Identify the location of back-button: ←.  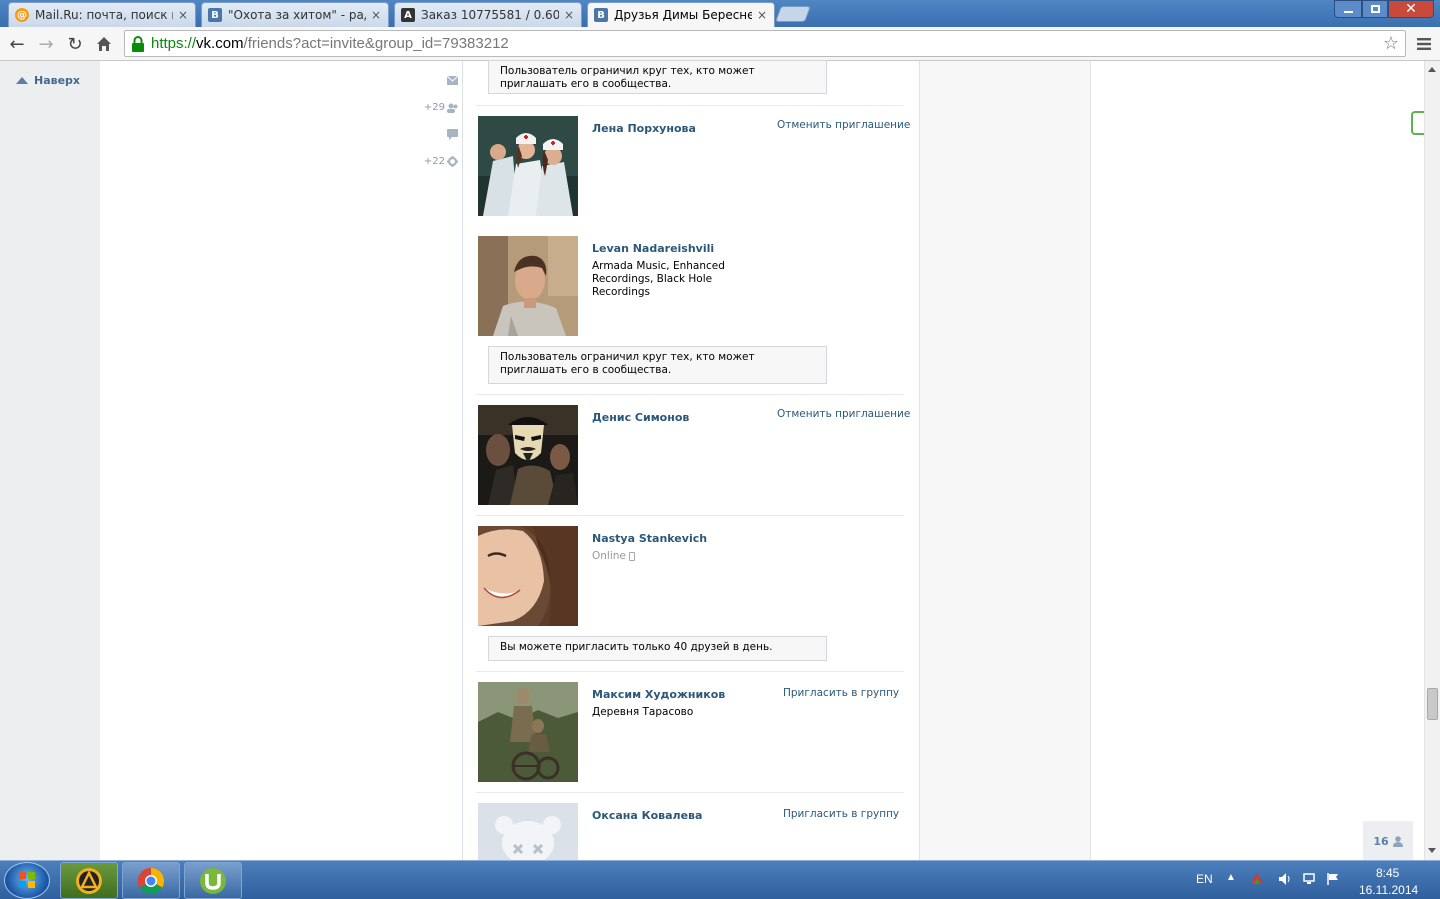
(17, 44).